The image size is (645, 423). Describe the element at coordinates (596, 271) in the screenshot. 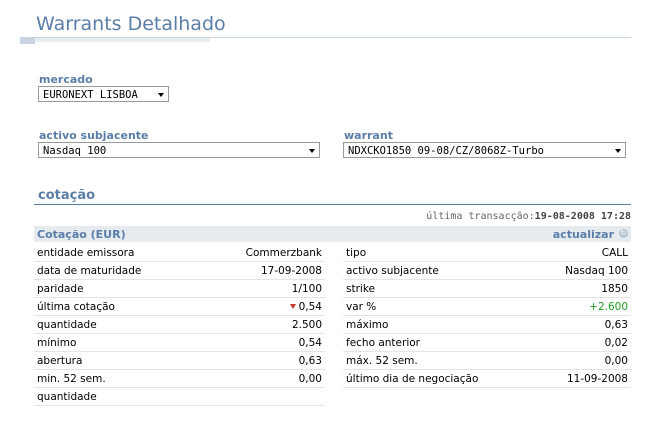

I see `row-value: Nasdaq 100` at that location.